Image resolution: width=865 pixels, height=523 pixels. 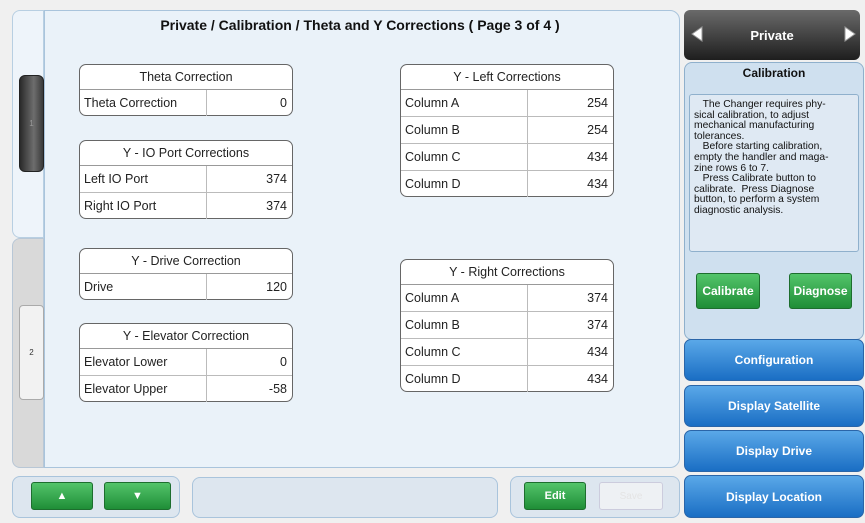 I want to click on table-row: Column B 254, so click(x=507, y=130).